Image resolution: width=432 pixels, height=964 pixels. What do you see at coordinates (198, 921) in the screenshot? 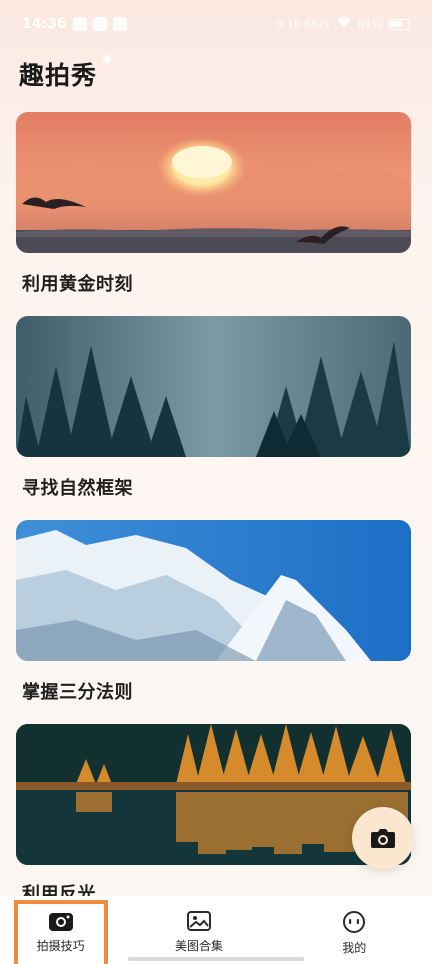
I see `gallery-icon` at bounding box center [198, 921].